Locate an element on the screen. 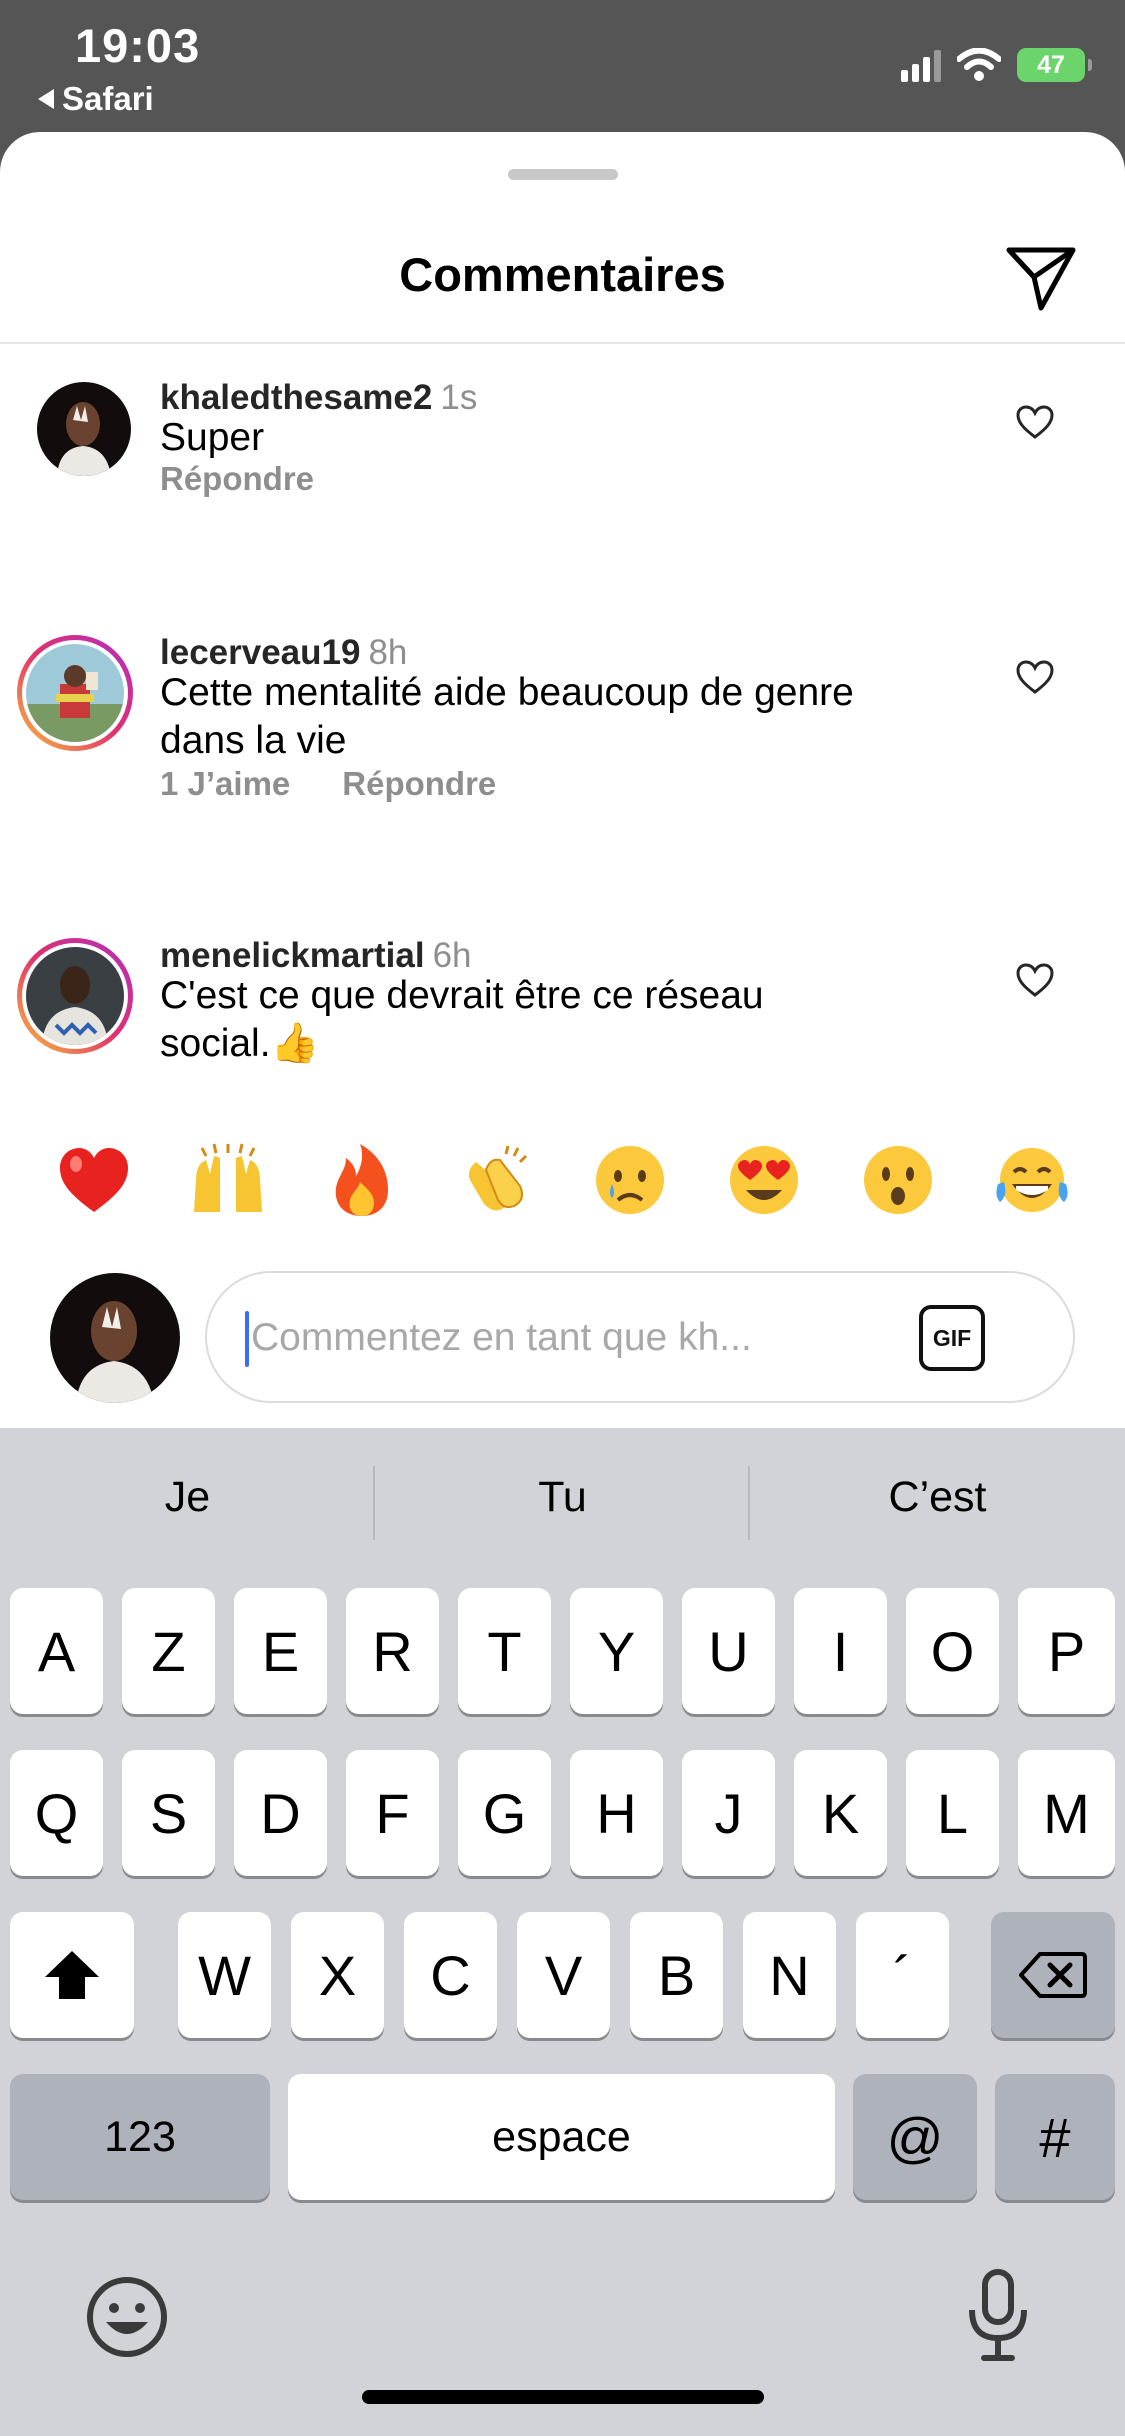 The width and height of the screenshot is (1125, 2436). home-indicator is located at coordinates (563, 2397).